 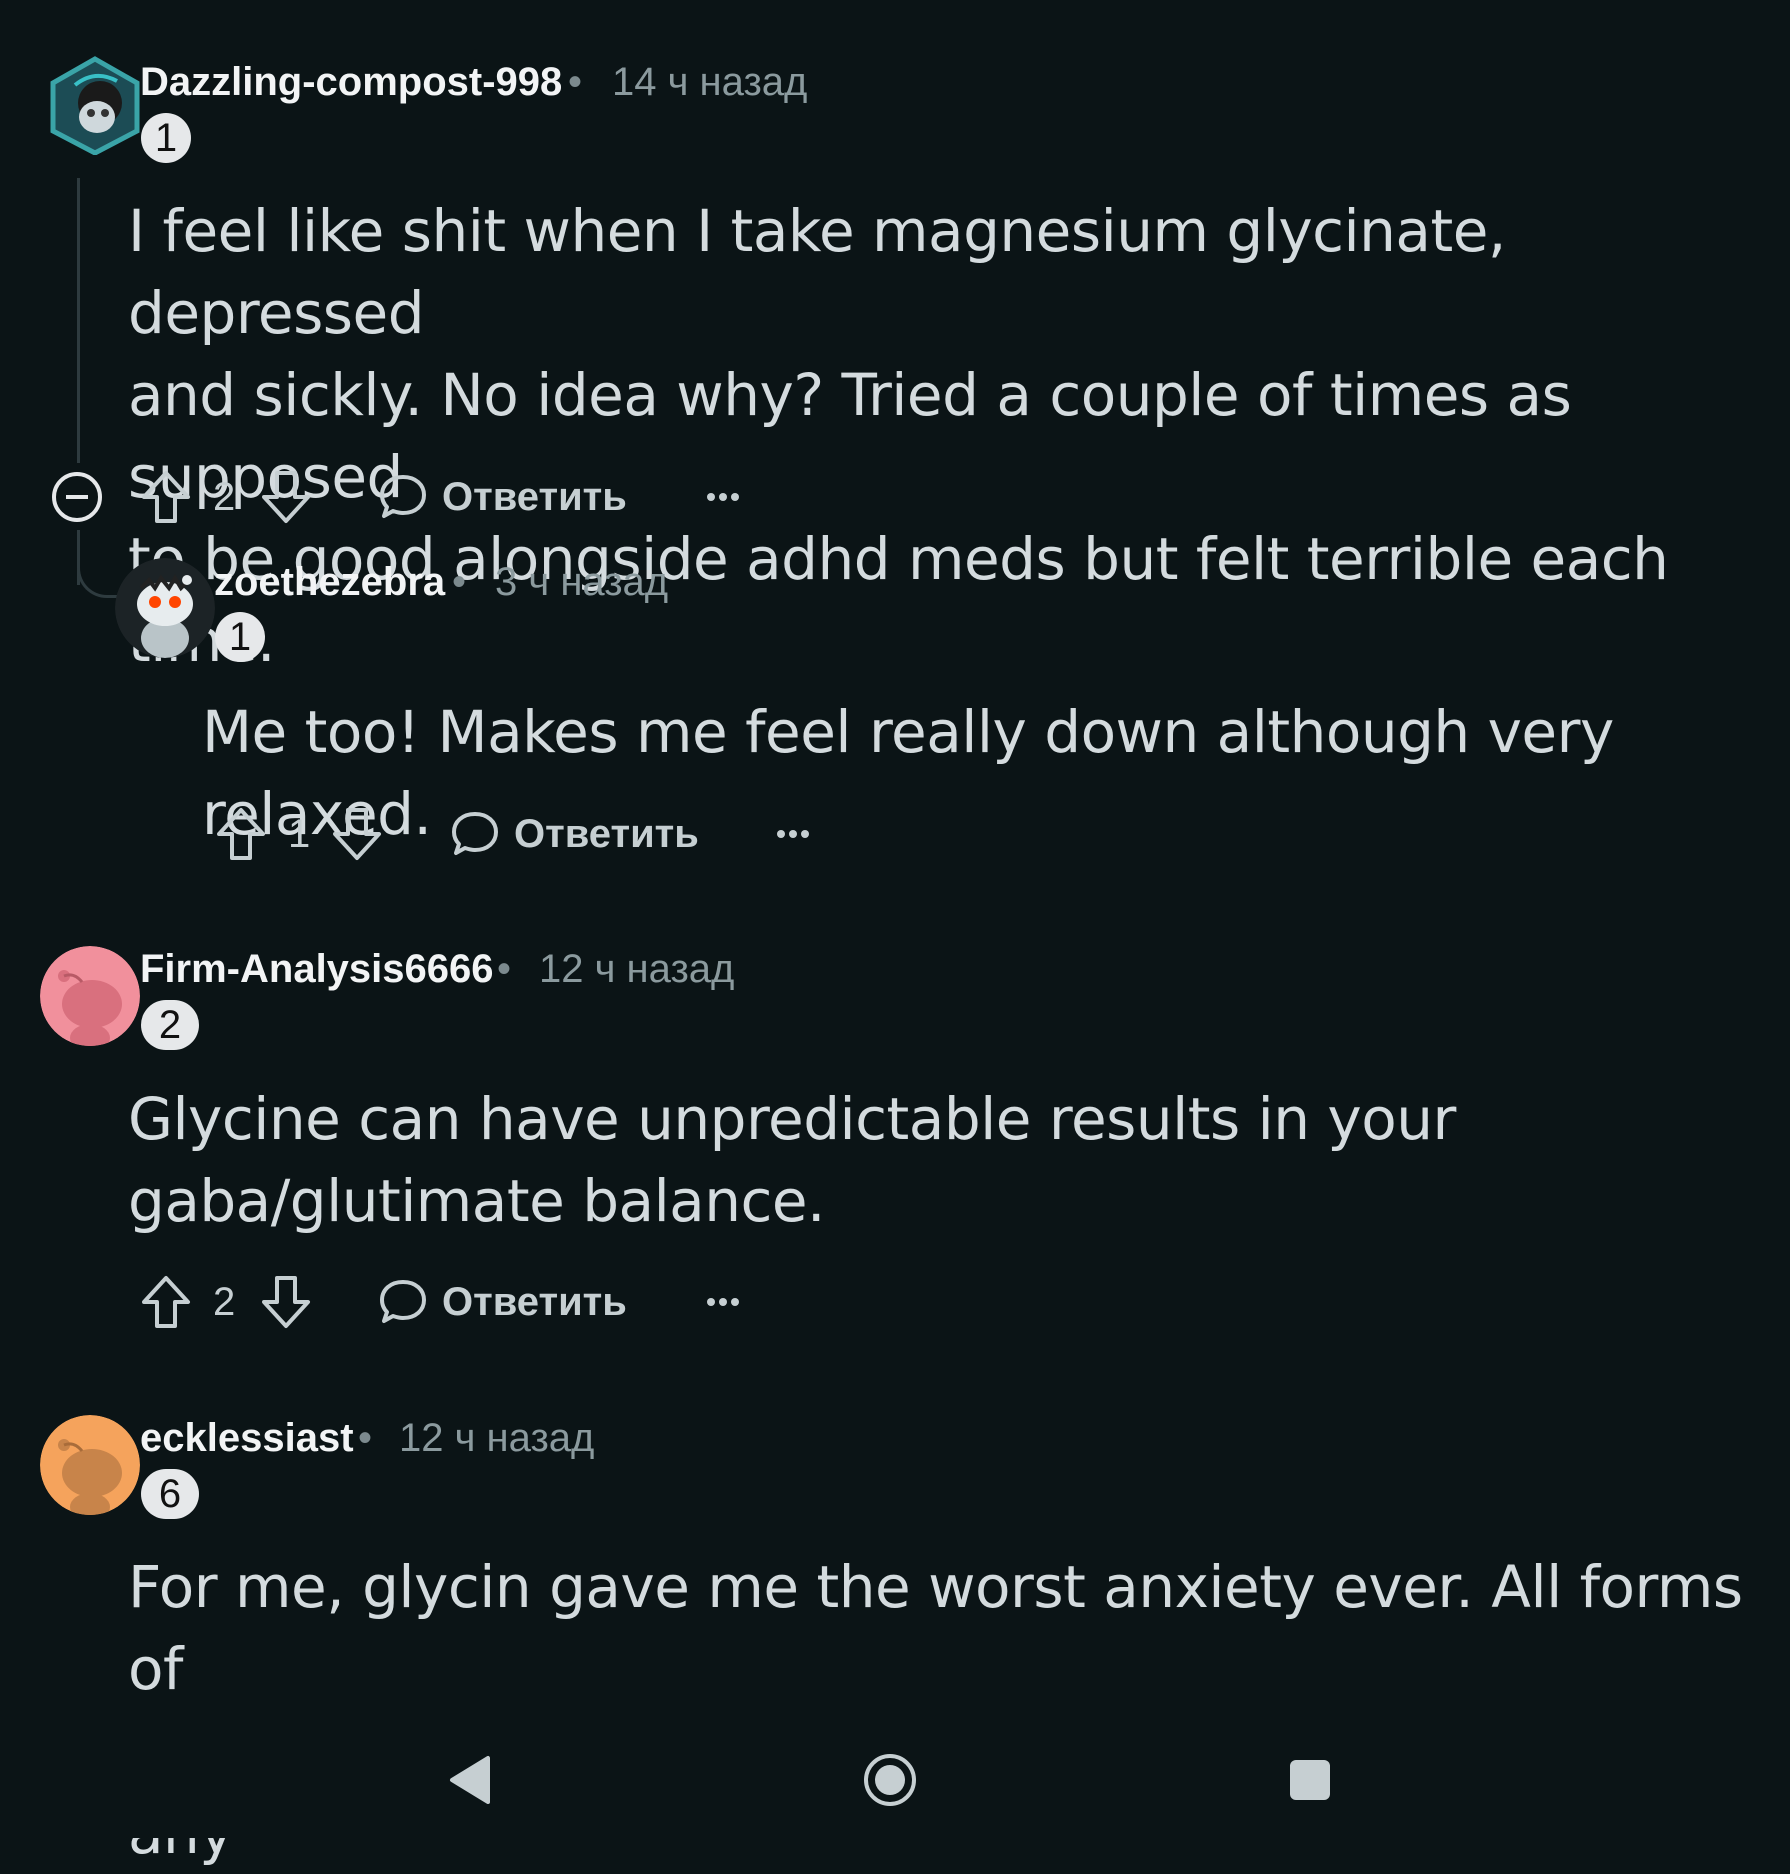 I want to click on vote-count: 1, so click(x=299, y=834).